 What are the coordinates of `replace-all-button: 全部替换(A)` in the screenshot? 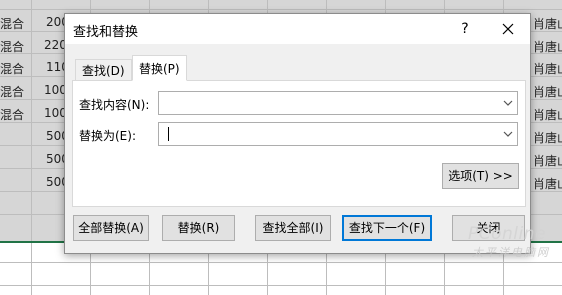 It's located at (111, 228).